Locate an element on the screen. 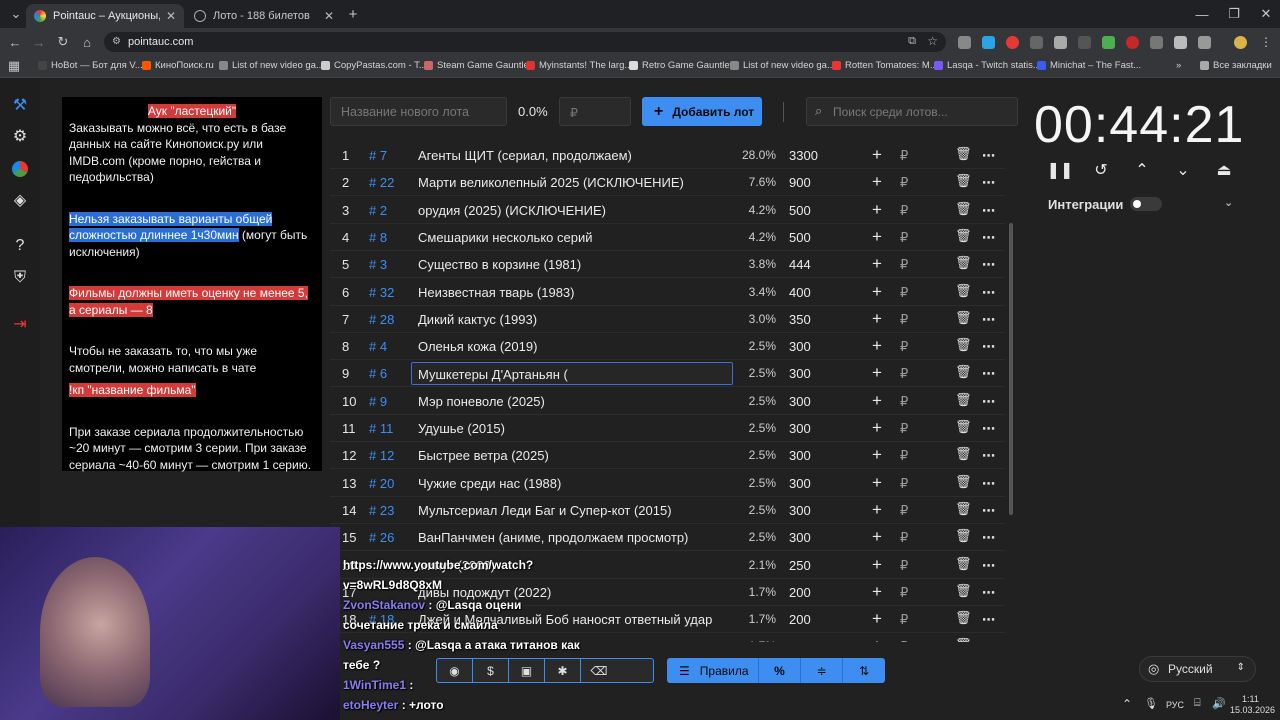  lot-name: Смешарики несколько серий is located at coordinates (573, 237).